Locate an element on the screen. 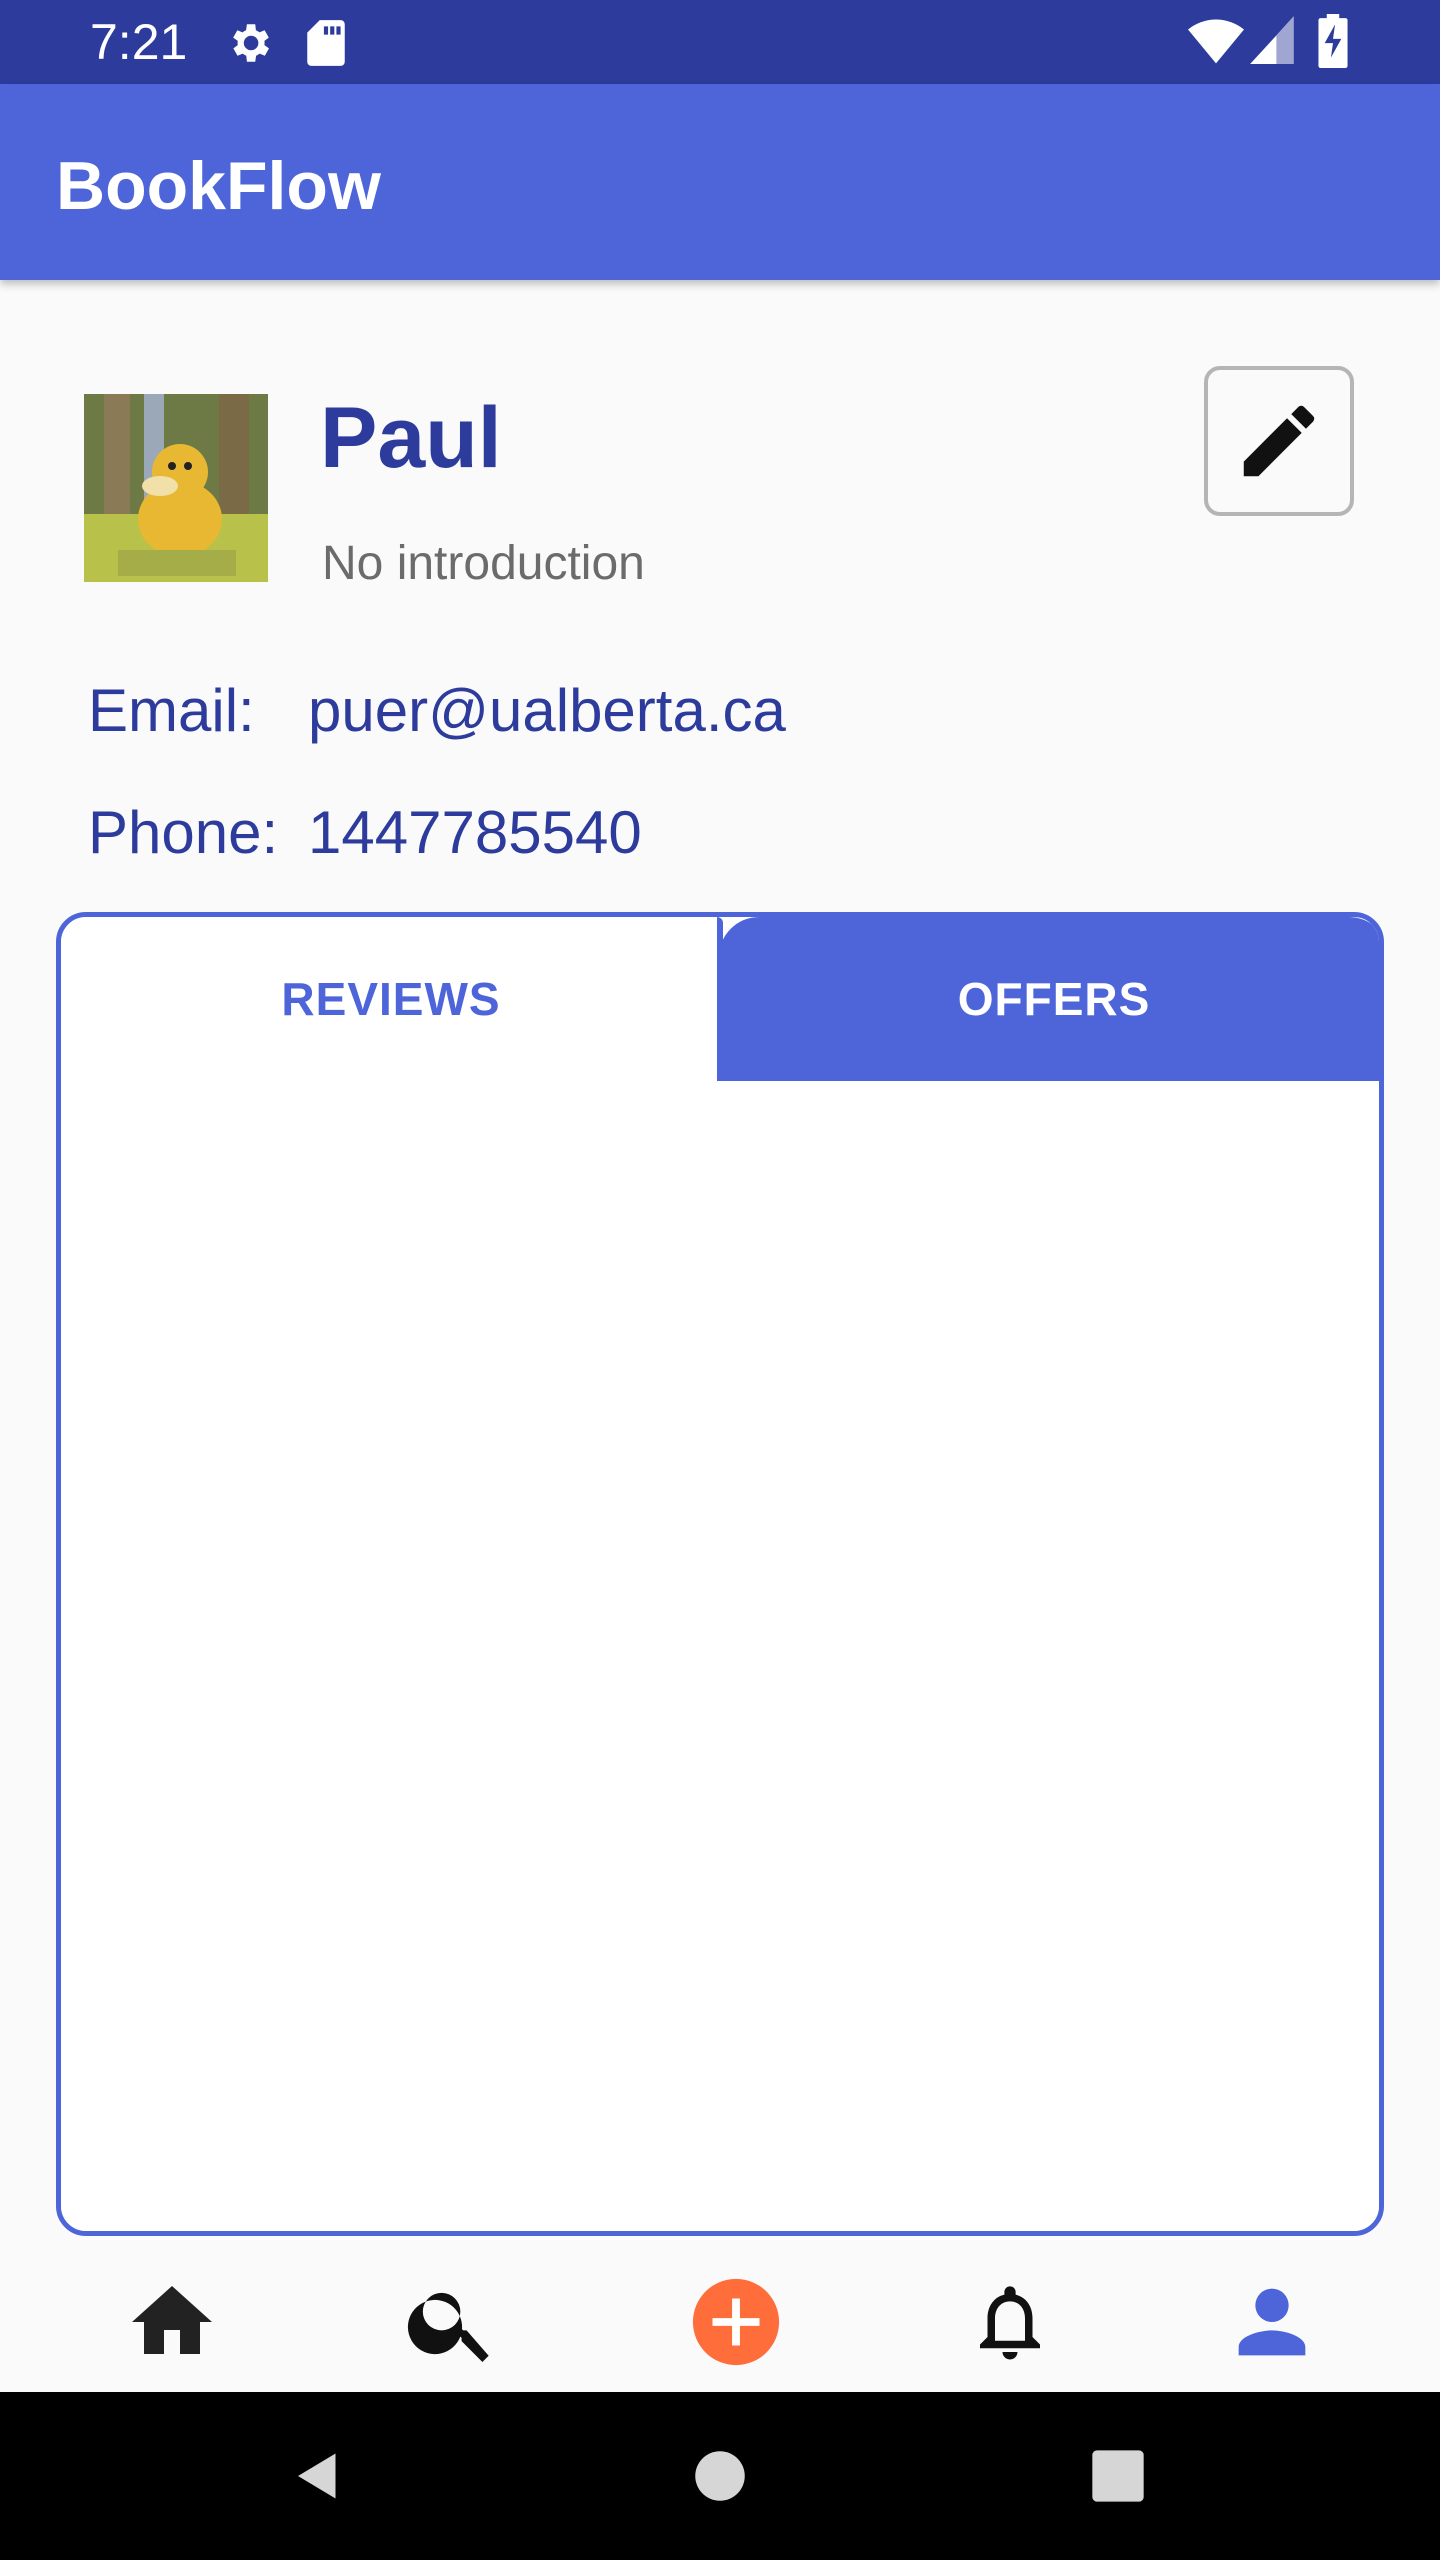 Image resolution: width=1440 pixels, height=2560 pixels. nav-search is located at coordinates (452, 2322).